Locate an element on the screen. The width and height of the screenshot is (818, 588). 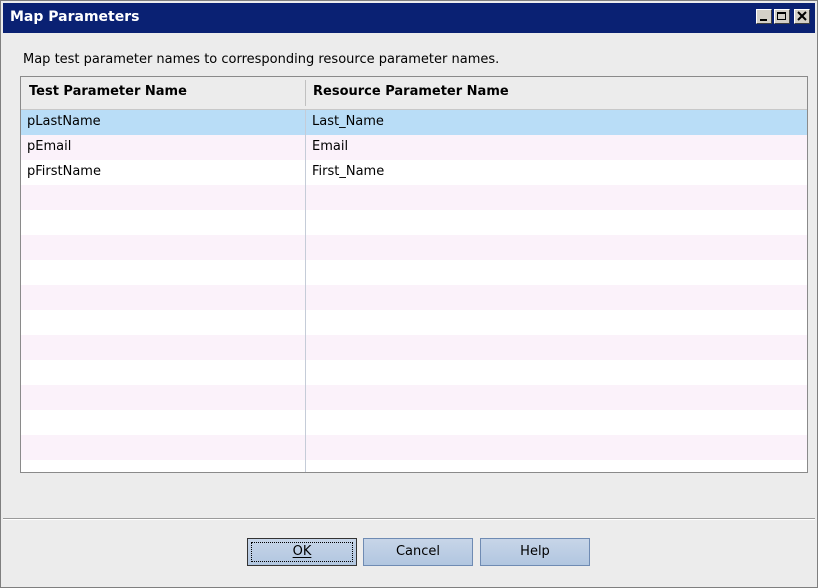
ok-button: OK is located at coordinates (302, 552).